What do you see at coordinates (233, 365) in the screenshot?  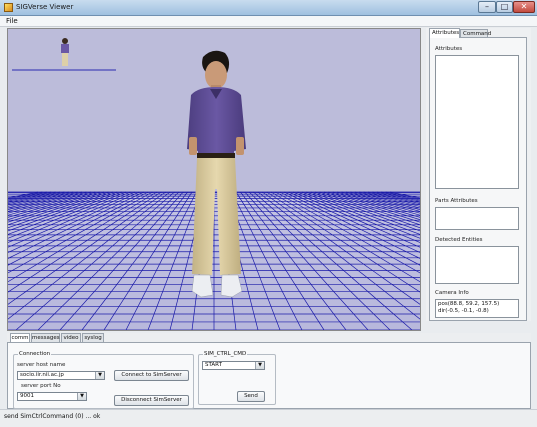 I see `sim-ctrl-select: START ▼` at bounding box center [233, 365].